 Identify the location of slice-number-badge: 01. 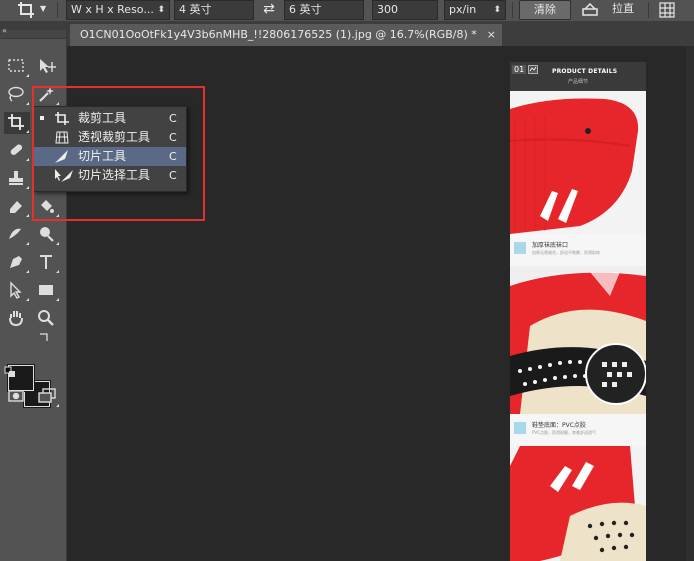
(519, 69).